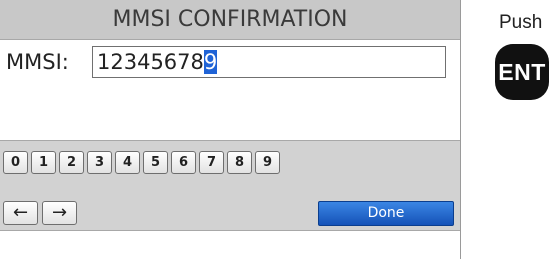 This screenshot has width=560, height=259. I want to click on left-arrow-button: ←, so click(20, 213).